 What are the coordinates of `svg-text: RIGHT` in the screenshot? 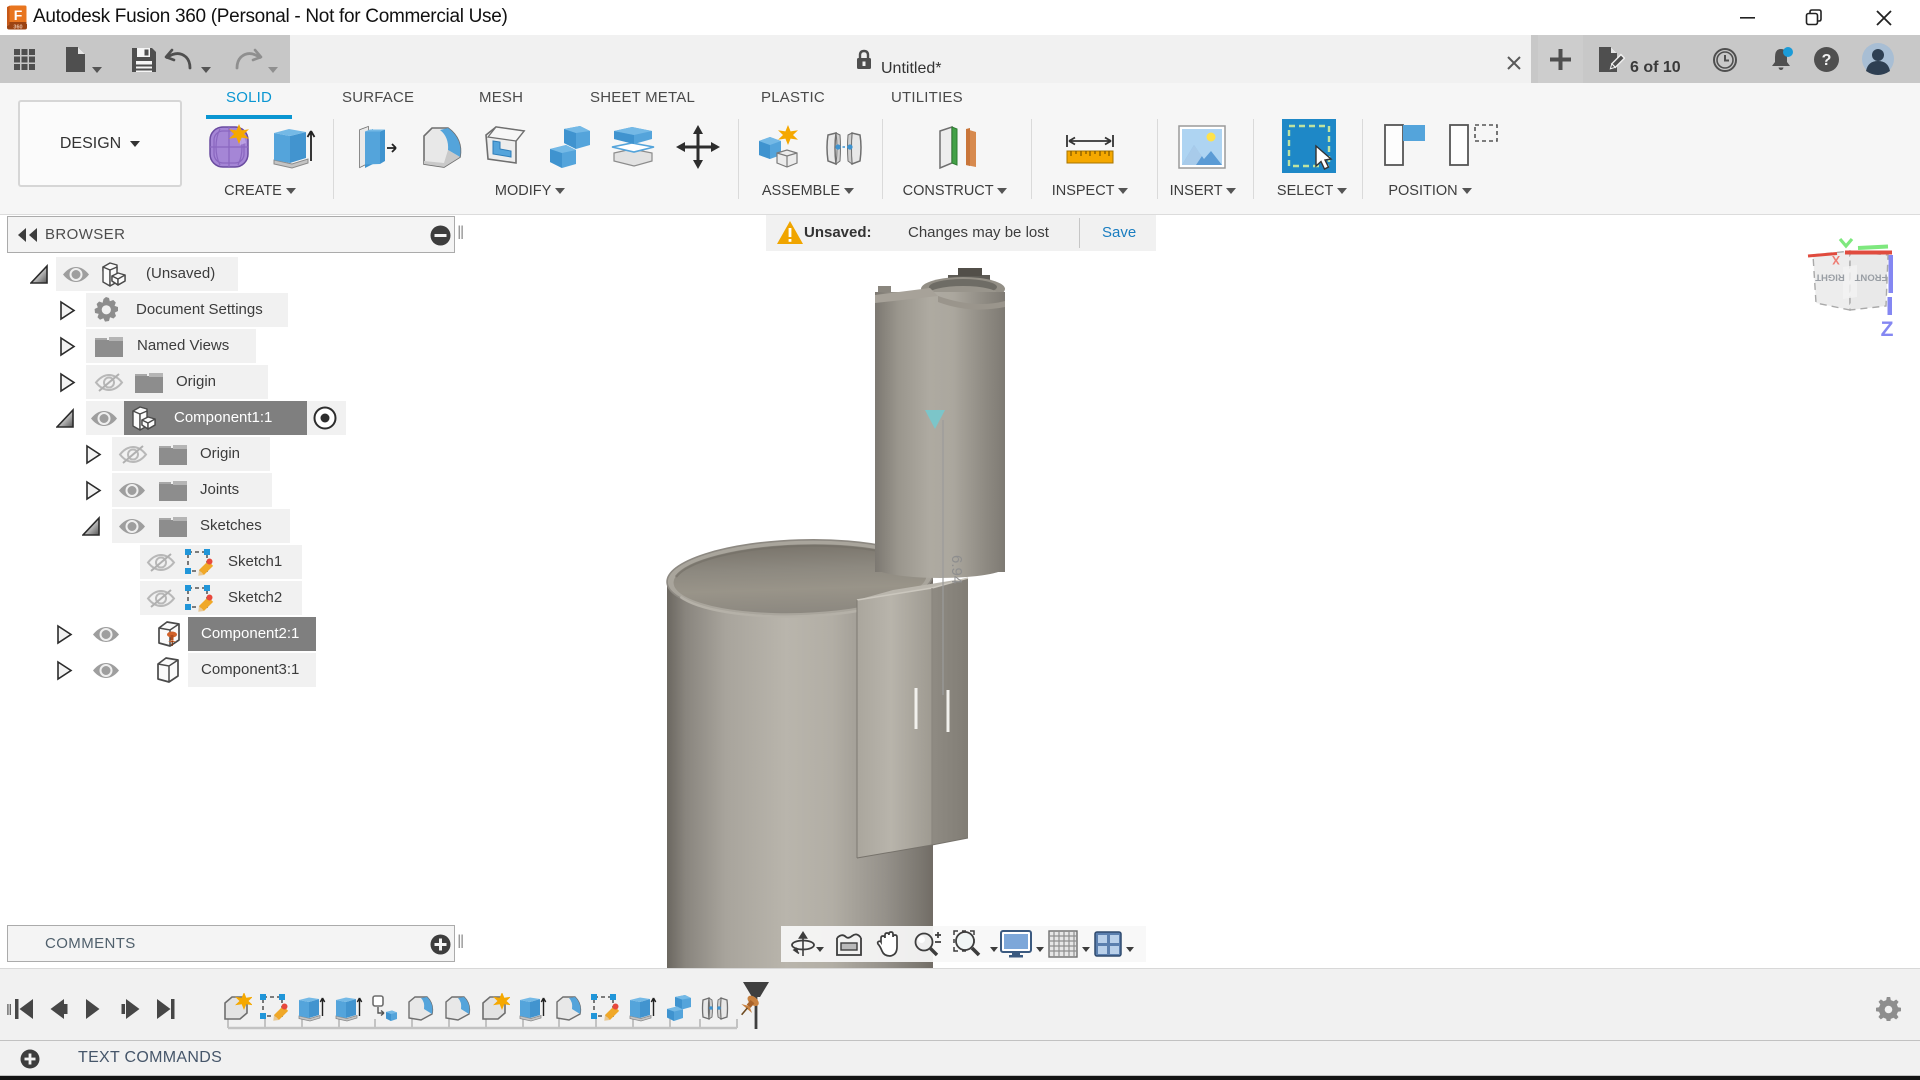 It's located at (1830, 277).